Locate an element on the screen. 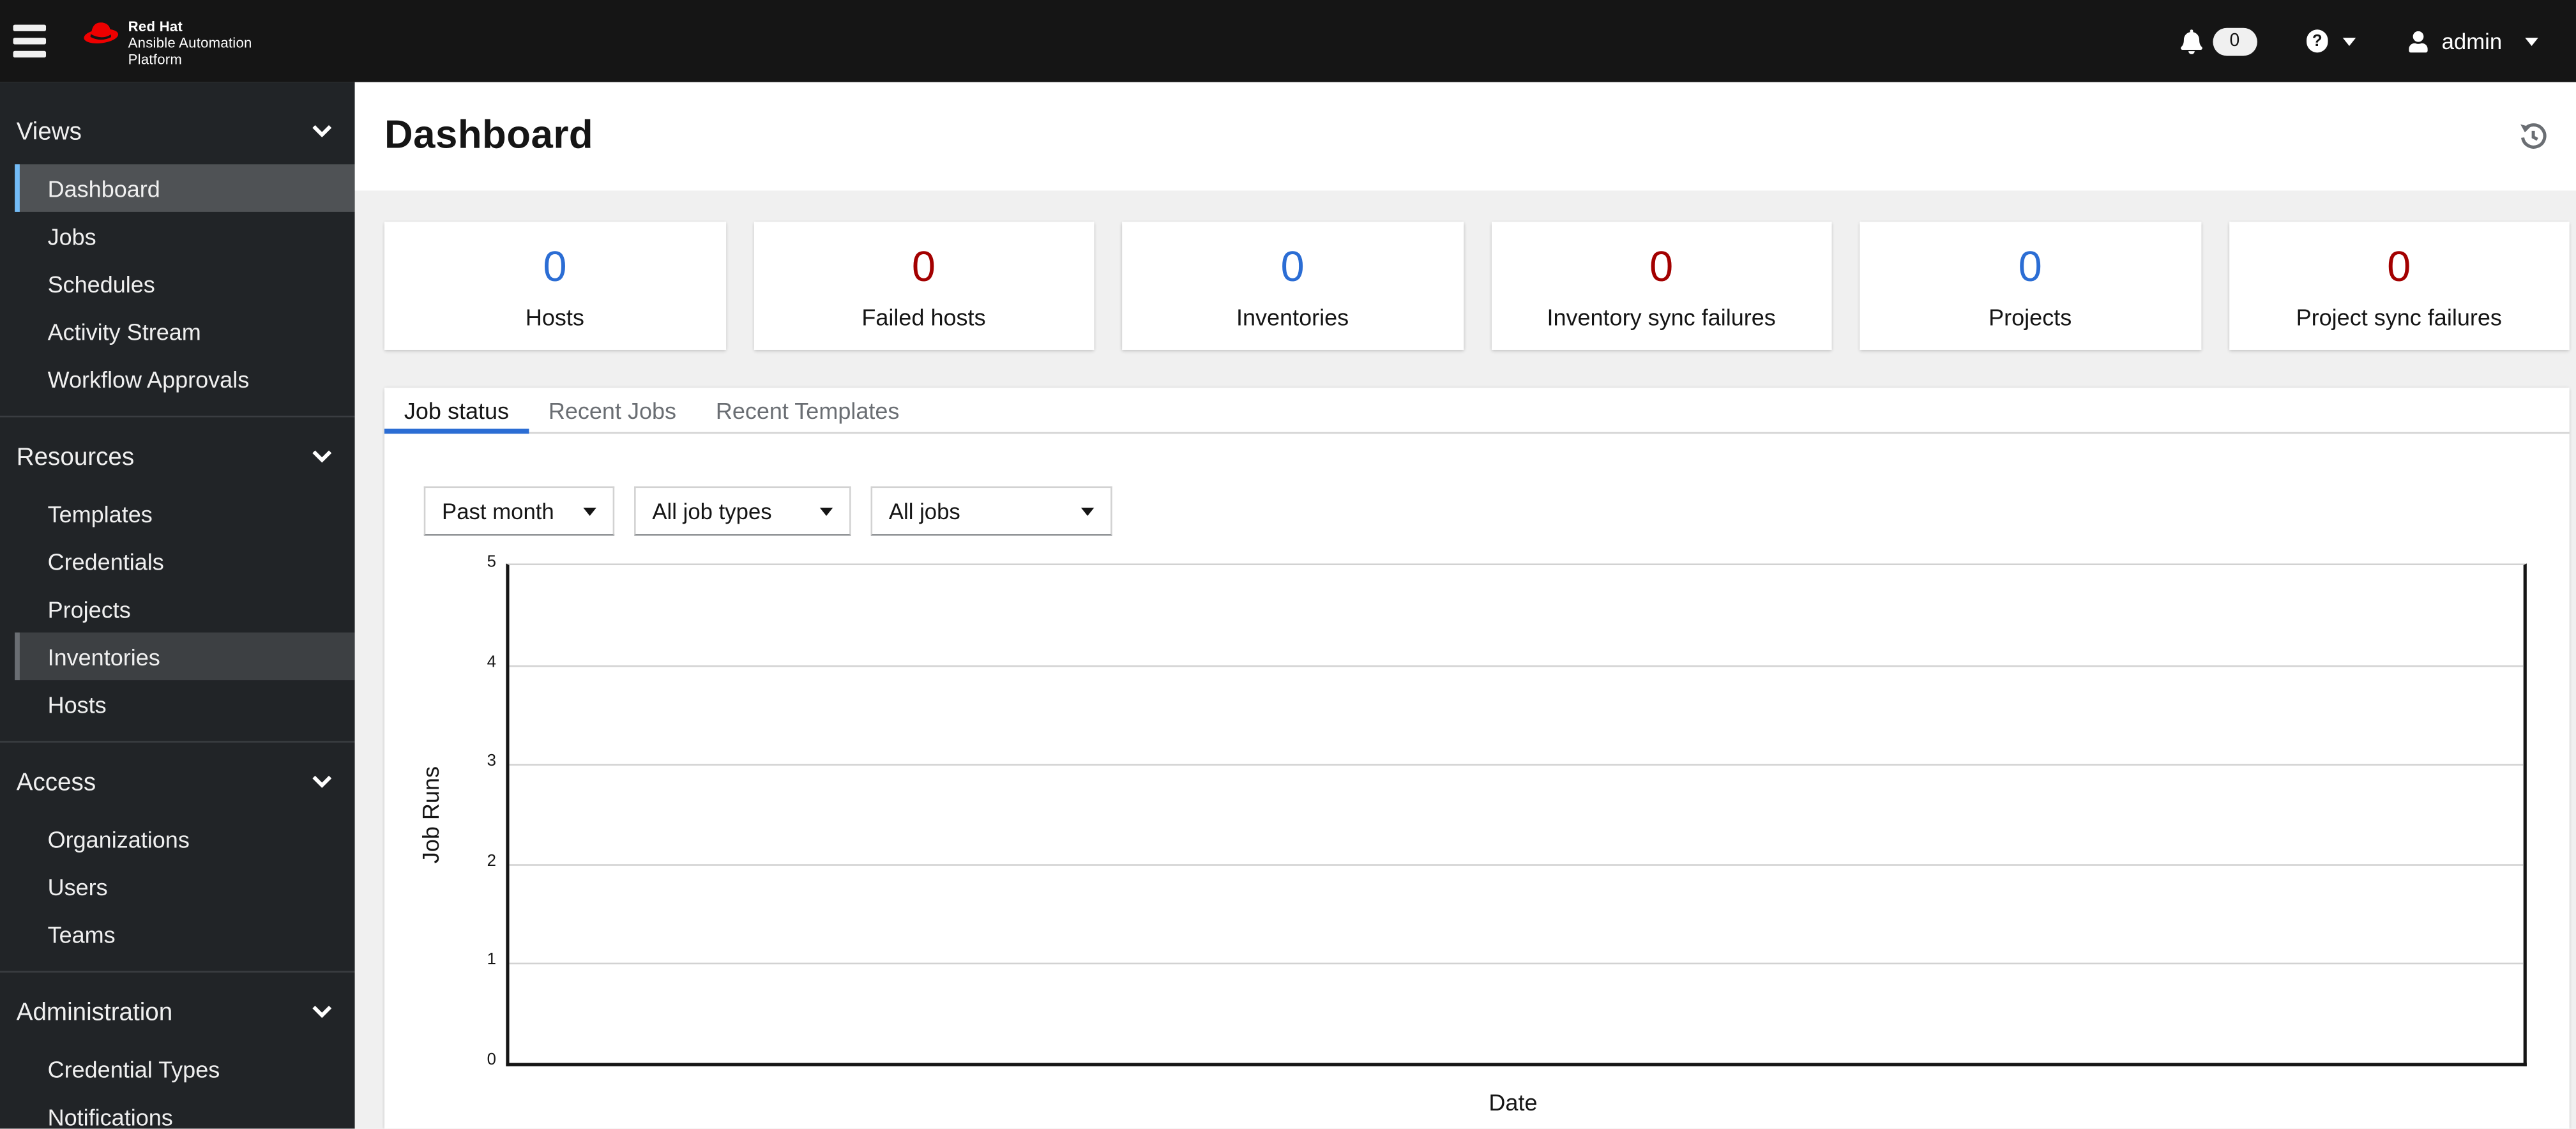 The height and width of the screenshot is (1129, 2576). tab-bar: Job status Recent Jobs Recent Templates is located at coordinates (1477, 411).